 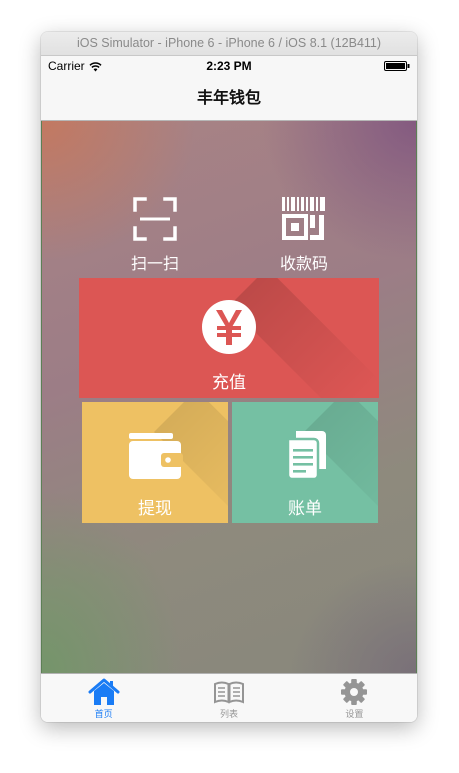 What do you see at coordinates (228, 715) in the screenshot?
I see `tab-list-label: 列表` at bounding box center [228, 715].